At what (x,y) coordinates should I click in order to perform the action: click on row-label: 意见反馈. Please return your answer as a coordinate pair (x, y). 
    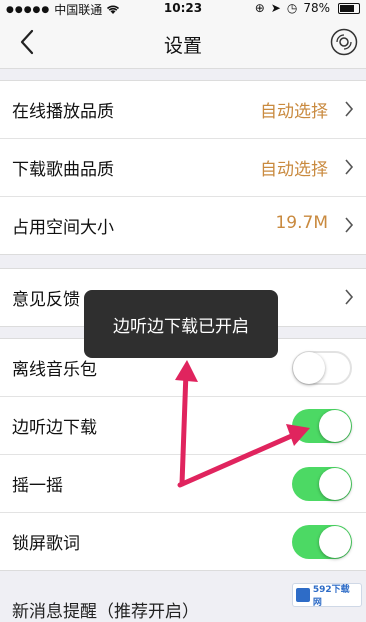
    Looking at the image, I should click on (46, 300).